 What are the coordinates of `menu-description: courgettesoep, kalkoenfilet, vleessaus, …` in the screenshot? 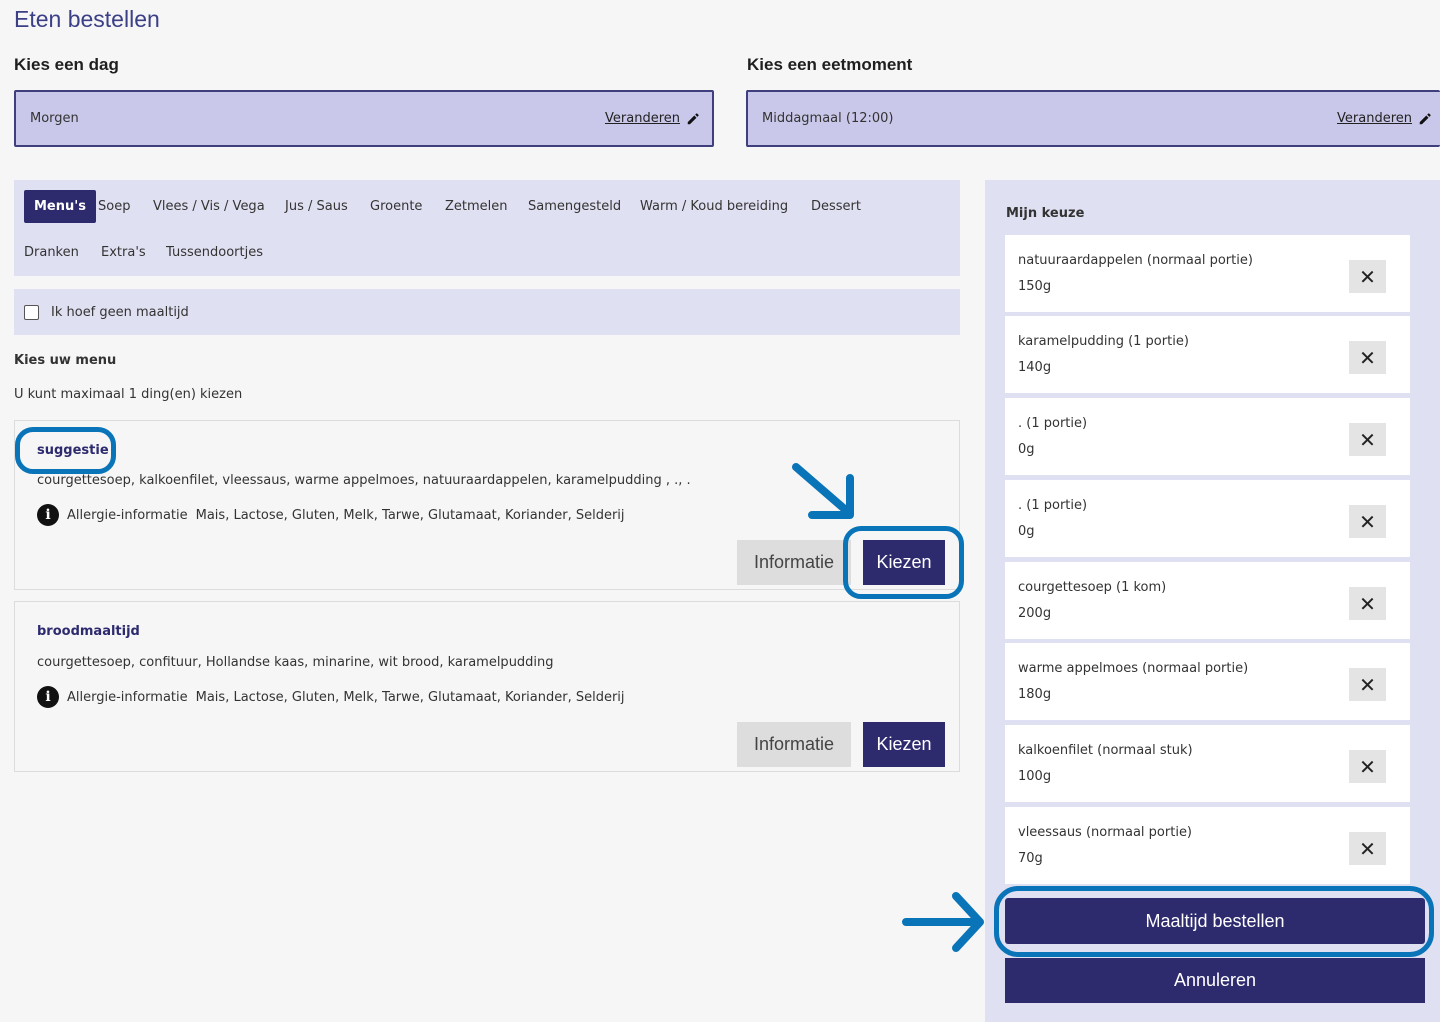 It's located at (364, 480).